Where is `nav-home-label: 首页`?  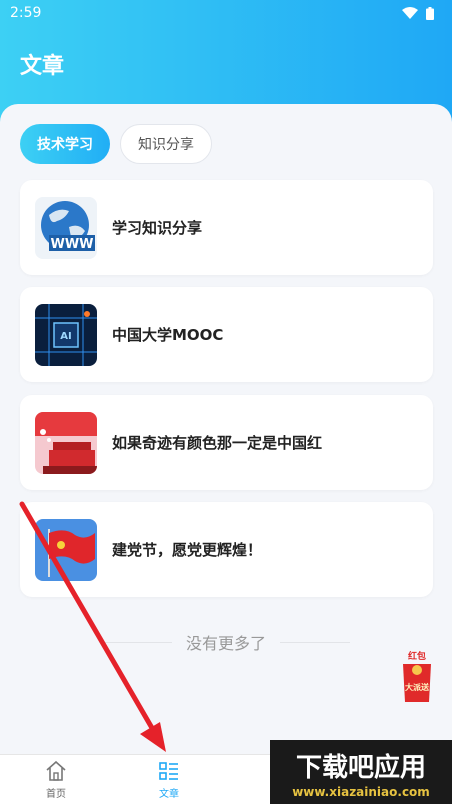 nav-home-label: 首页 is located at coordinates (56, 794).